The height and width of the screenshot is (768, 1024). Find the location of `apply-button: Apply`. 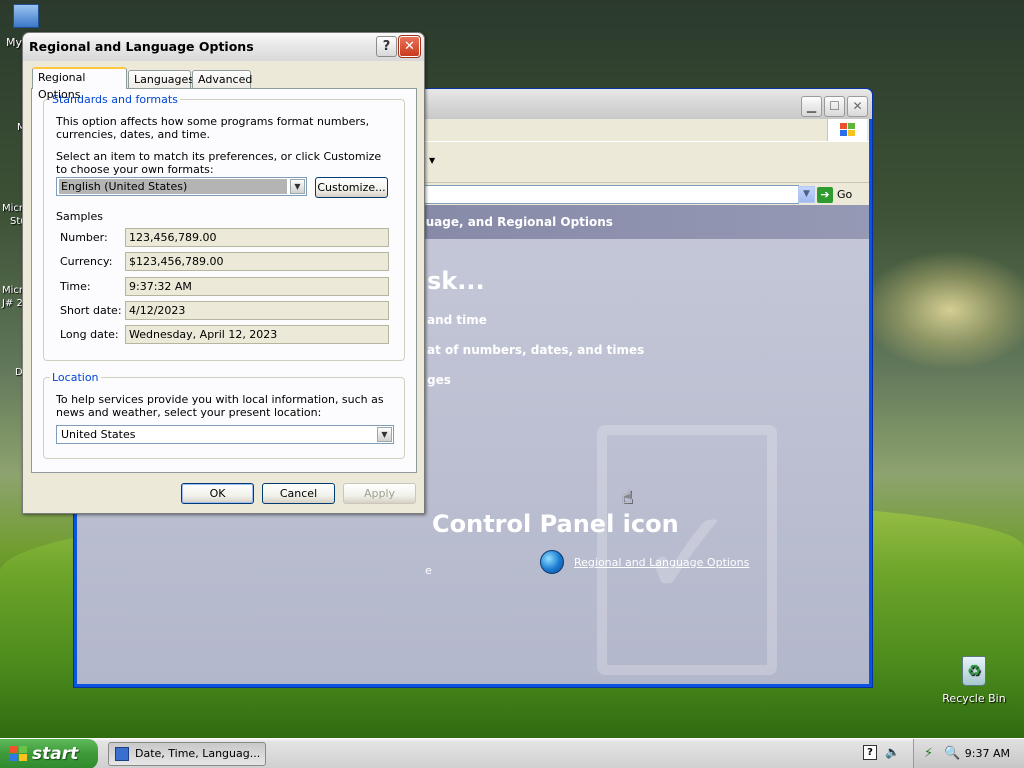

apply-button: Apply is located at coordinates (379, 493).